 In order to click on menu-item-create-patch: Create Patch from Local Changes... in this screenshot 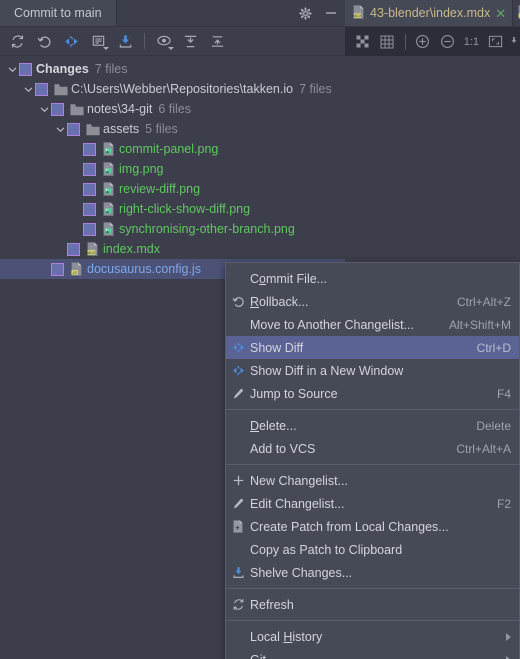, I will do `click(372, 526)`.